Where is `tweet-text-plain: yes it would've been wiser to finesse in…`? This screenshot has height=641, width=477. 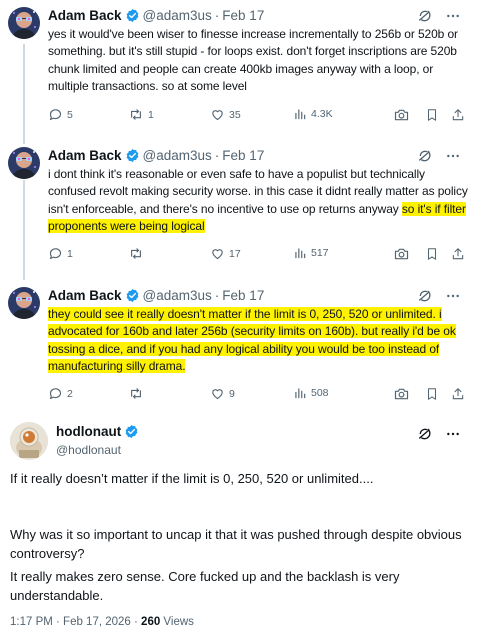 tweet-text-plain: yes it would've been wiser to finesse in… is located at coordinates (253, 60).